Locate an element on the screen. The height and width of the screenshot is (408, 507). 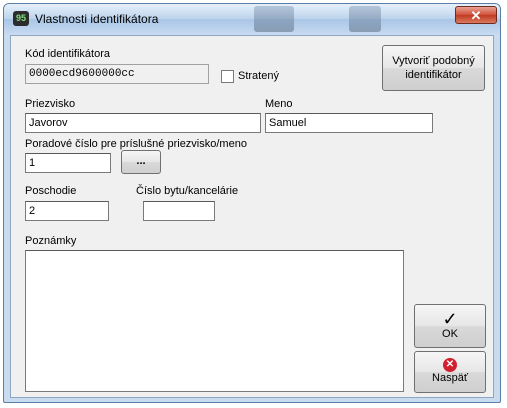
lost-checkbox is located at coordinates (227, 76).